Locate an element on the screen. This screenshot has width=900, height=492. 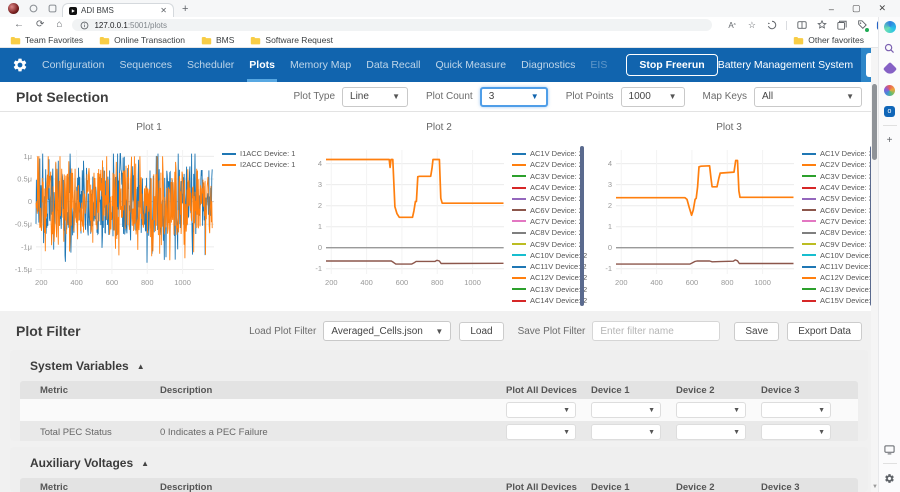
legend-item: AC2V Device: 3 is located at coordinates (839, 164).